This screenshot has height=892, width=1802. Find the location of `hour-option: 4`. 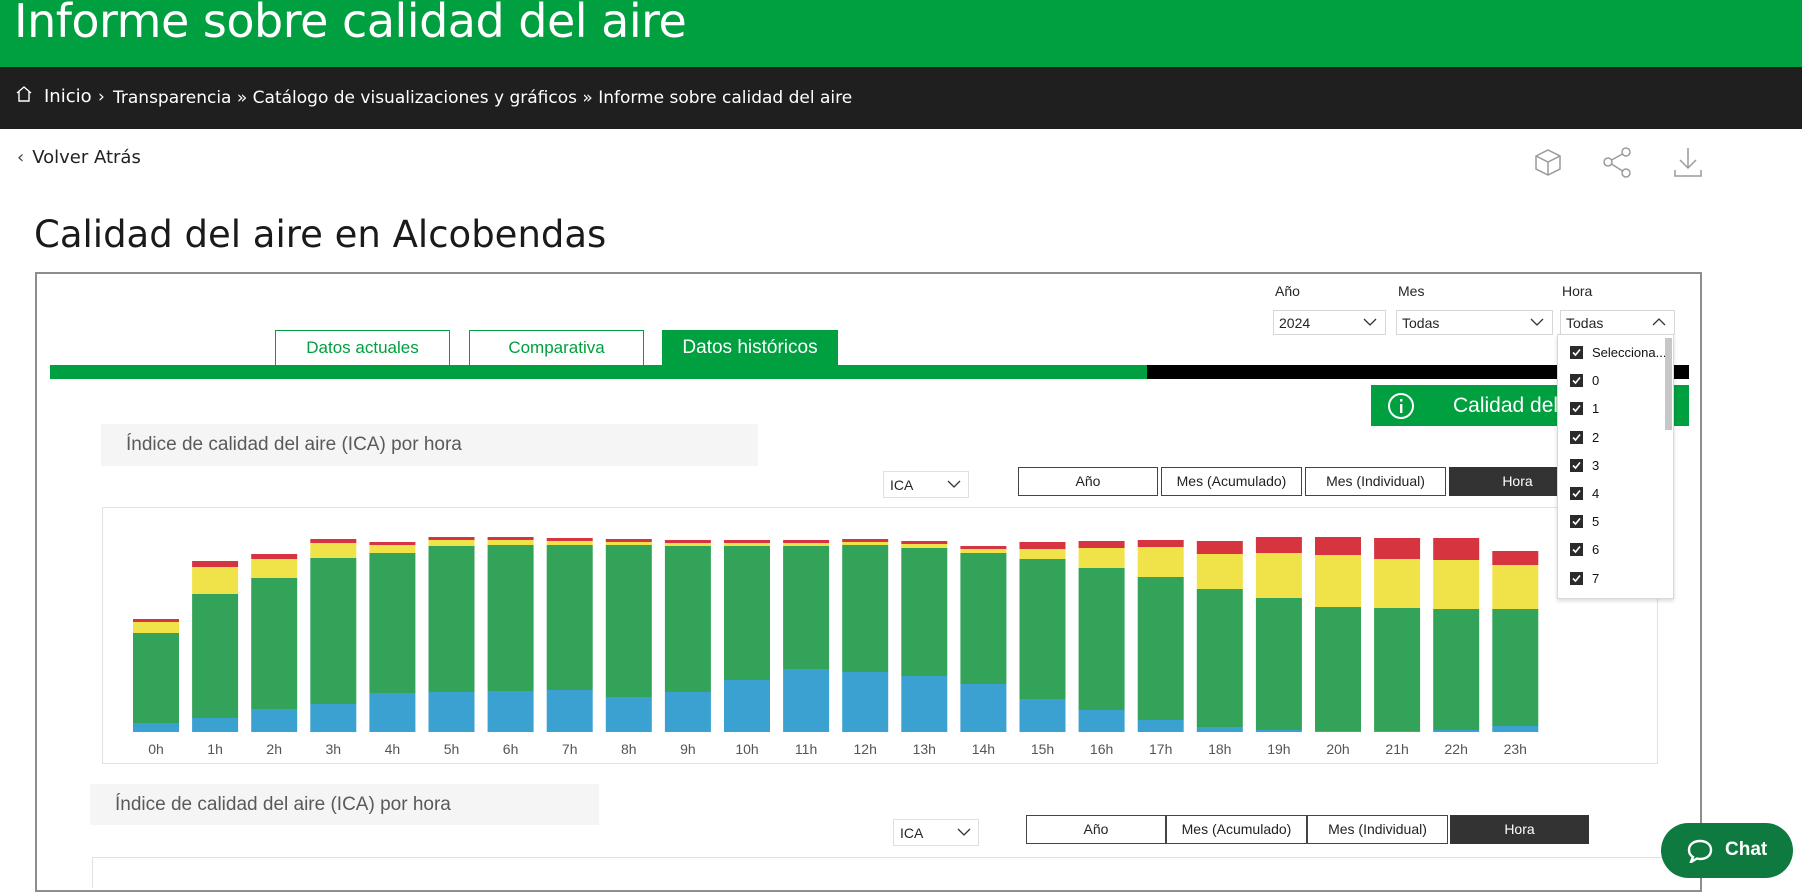

hour-option: 4 is located at coordinates (1584, 496).